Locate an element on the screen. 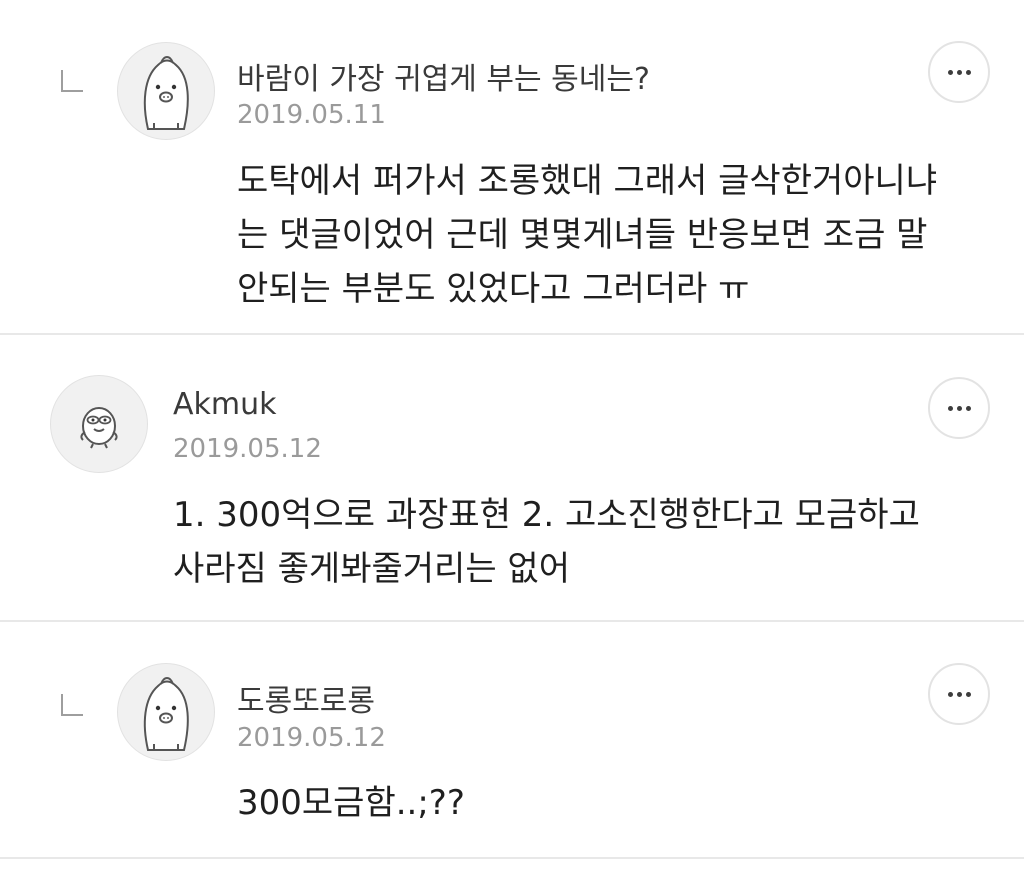 Image resolution: width=1024 pixels, height=879 pixels. comment-text: 300모금함..;?? is located at coordinates (351, 803).